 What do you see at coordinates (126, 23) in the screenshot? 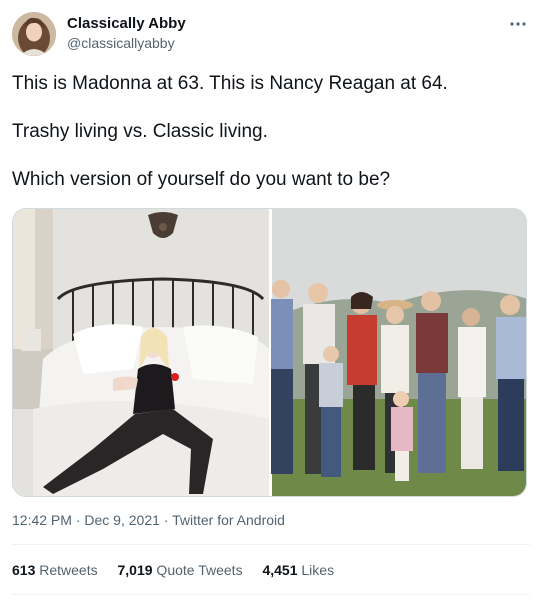
I see `author-name: Classically Abby` at bounding box center [126, 23].